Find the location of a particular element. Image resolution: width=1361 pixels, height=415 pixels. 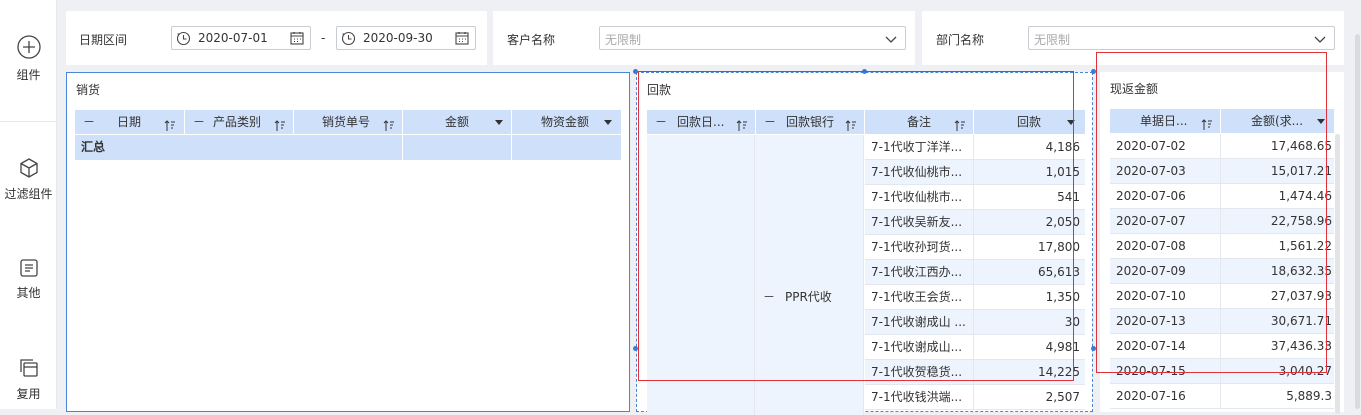

end-date-field: 2020-09-30 is located at coordinates (406, 38).